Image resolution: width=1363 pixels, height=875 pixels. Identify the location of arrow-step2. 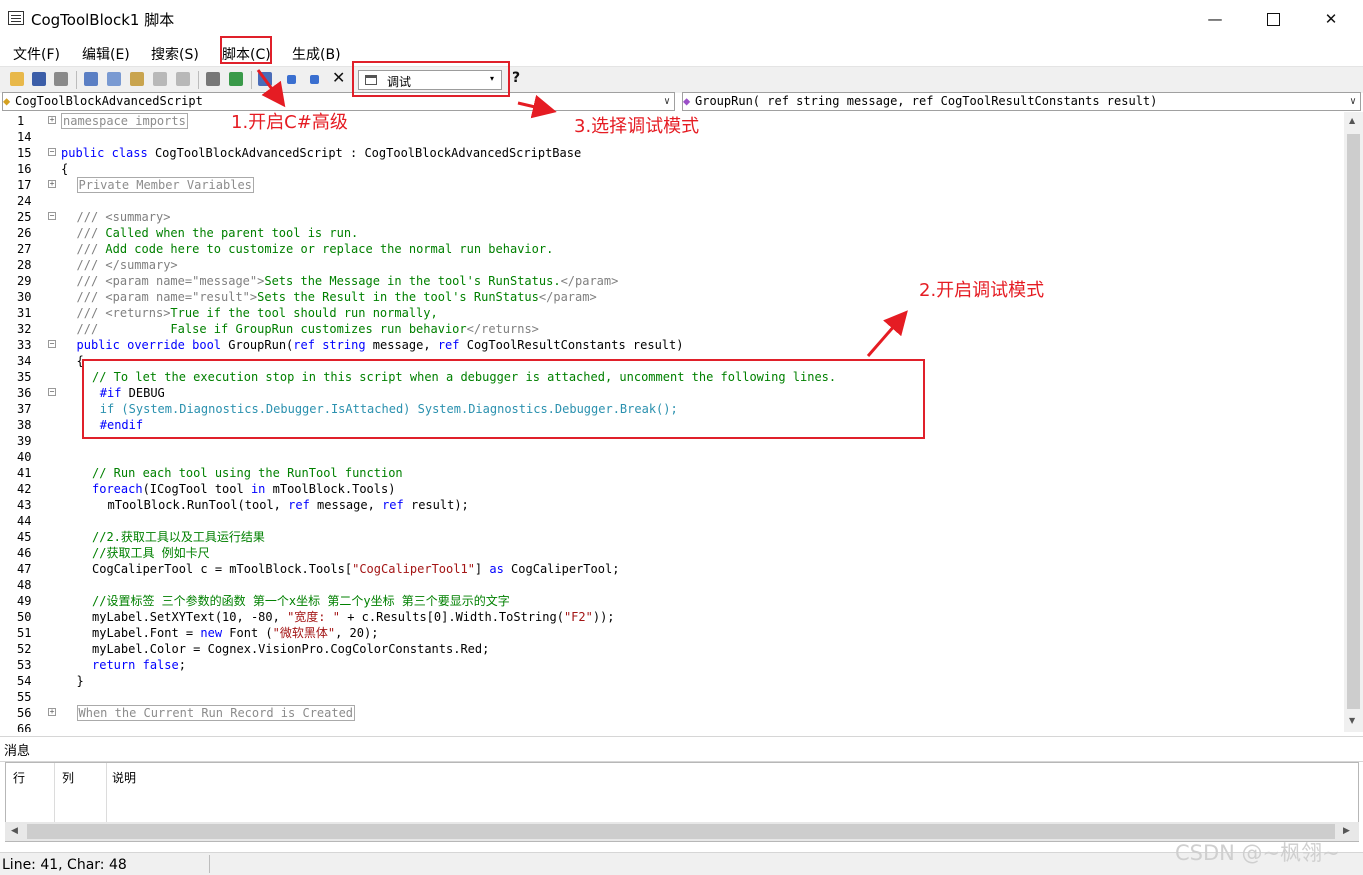
(887, 333).